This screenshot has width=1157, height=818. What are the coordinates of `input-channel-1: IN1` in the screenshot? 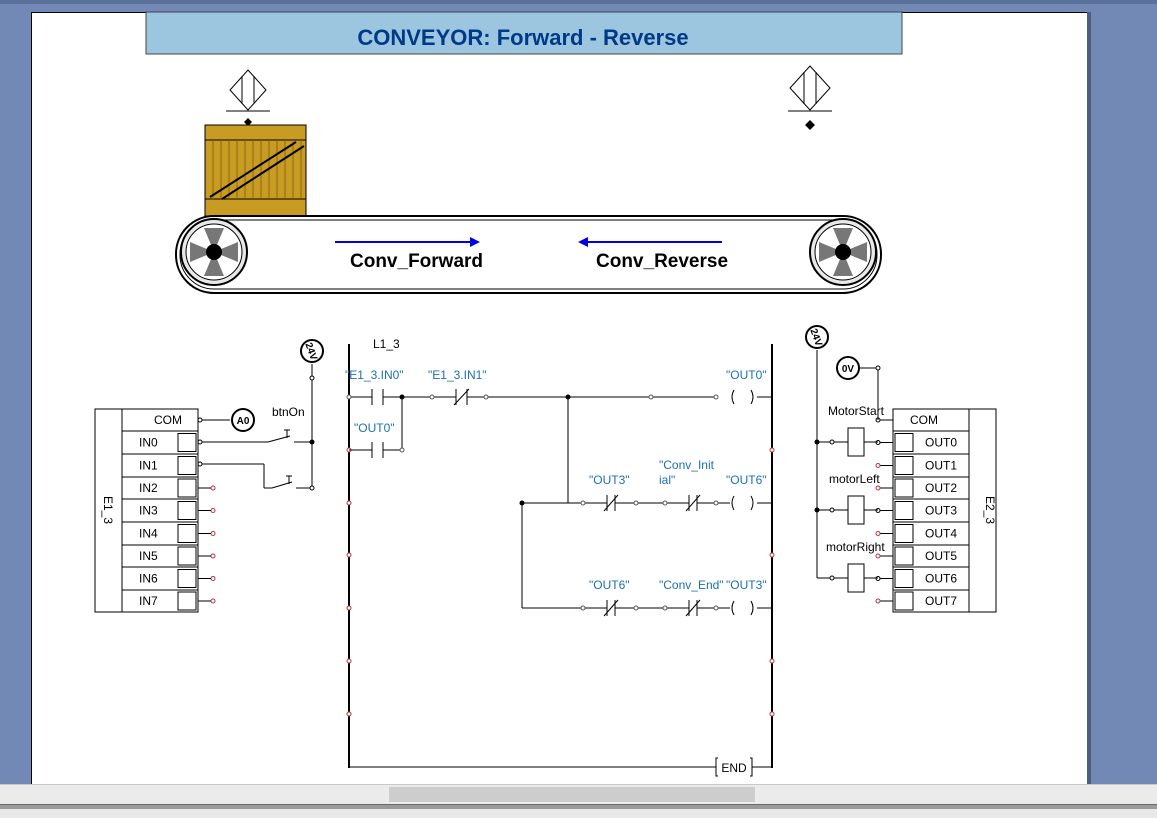 It's located at (148, 466).